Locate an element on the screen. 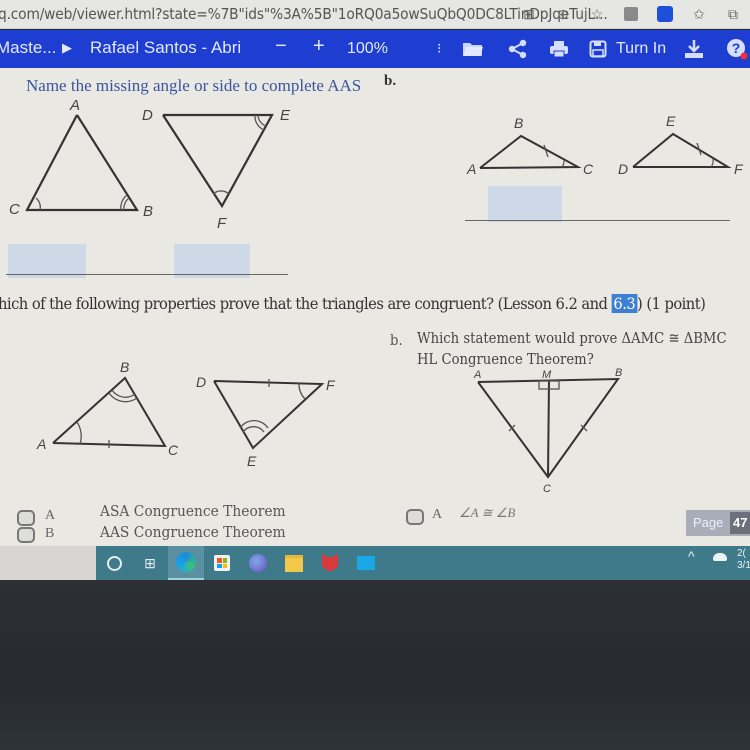 Image resolution: width=750 pixels, height=750 pixels. question2-part-b-label: b. is located at coordinates (396, 340).